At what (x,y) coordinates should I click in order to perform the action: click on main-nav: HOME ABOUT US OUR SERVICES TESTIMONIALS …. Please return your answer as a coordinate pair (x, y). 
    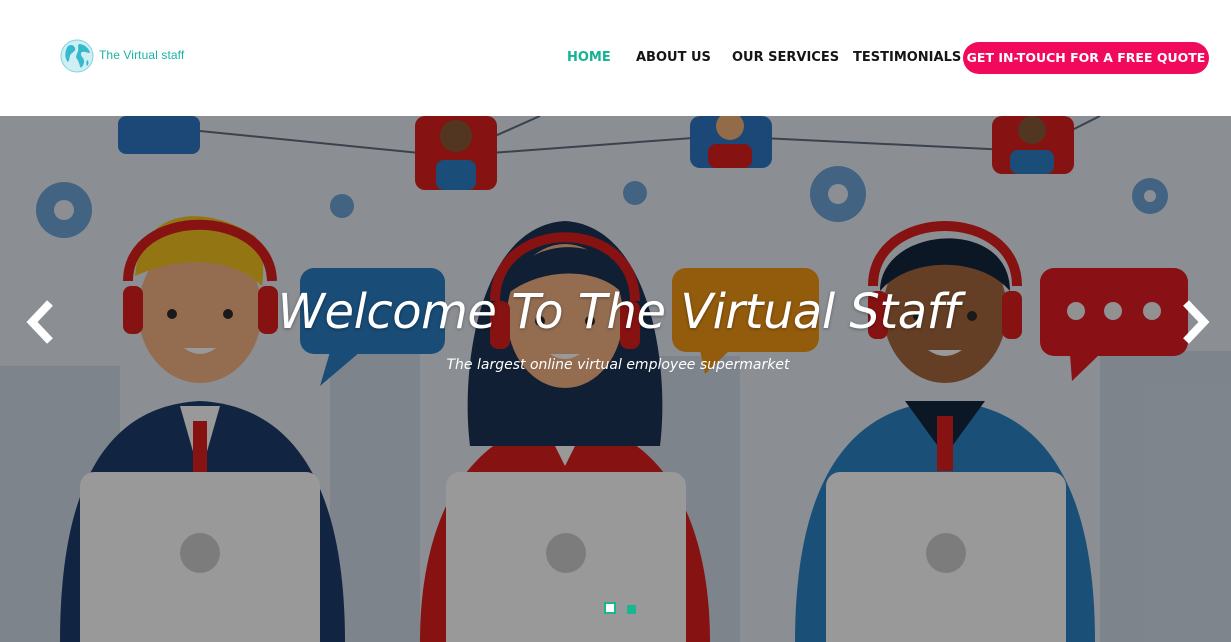
    Looking at the image, I should click on (615, 58).